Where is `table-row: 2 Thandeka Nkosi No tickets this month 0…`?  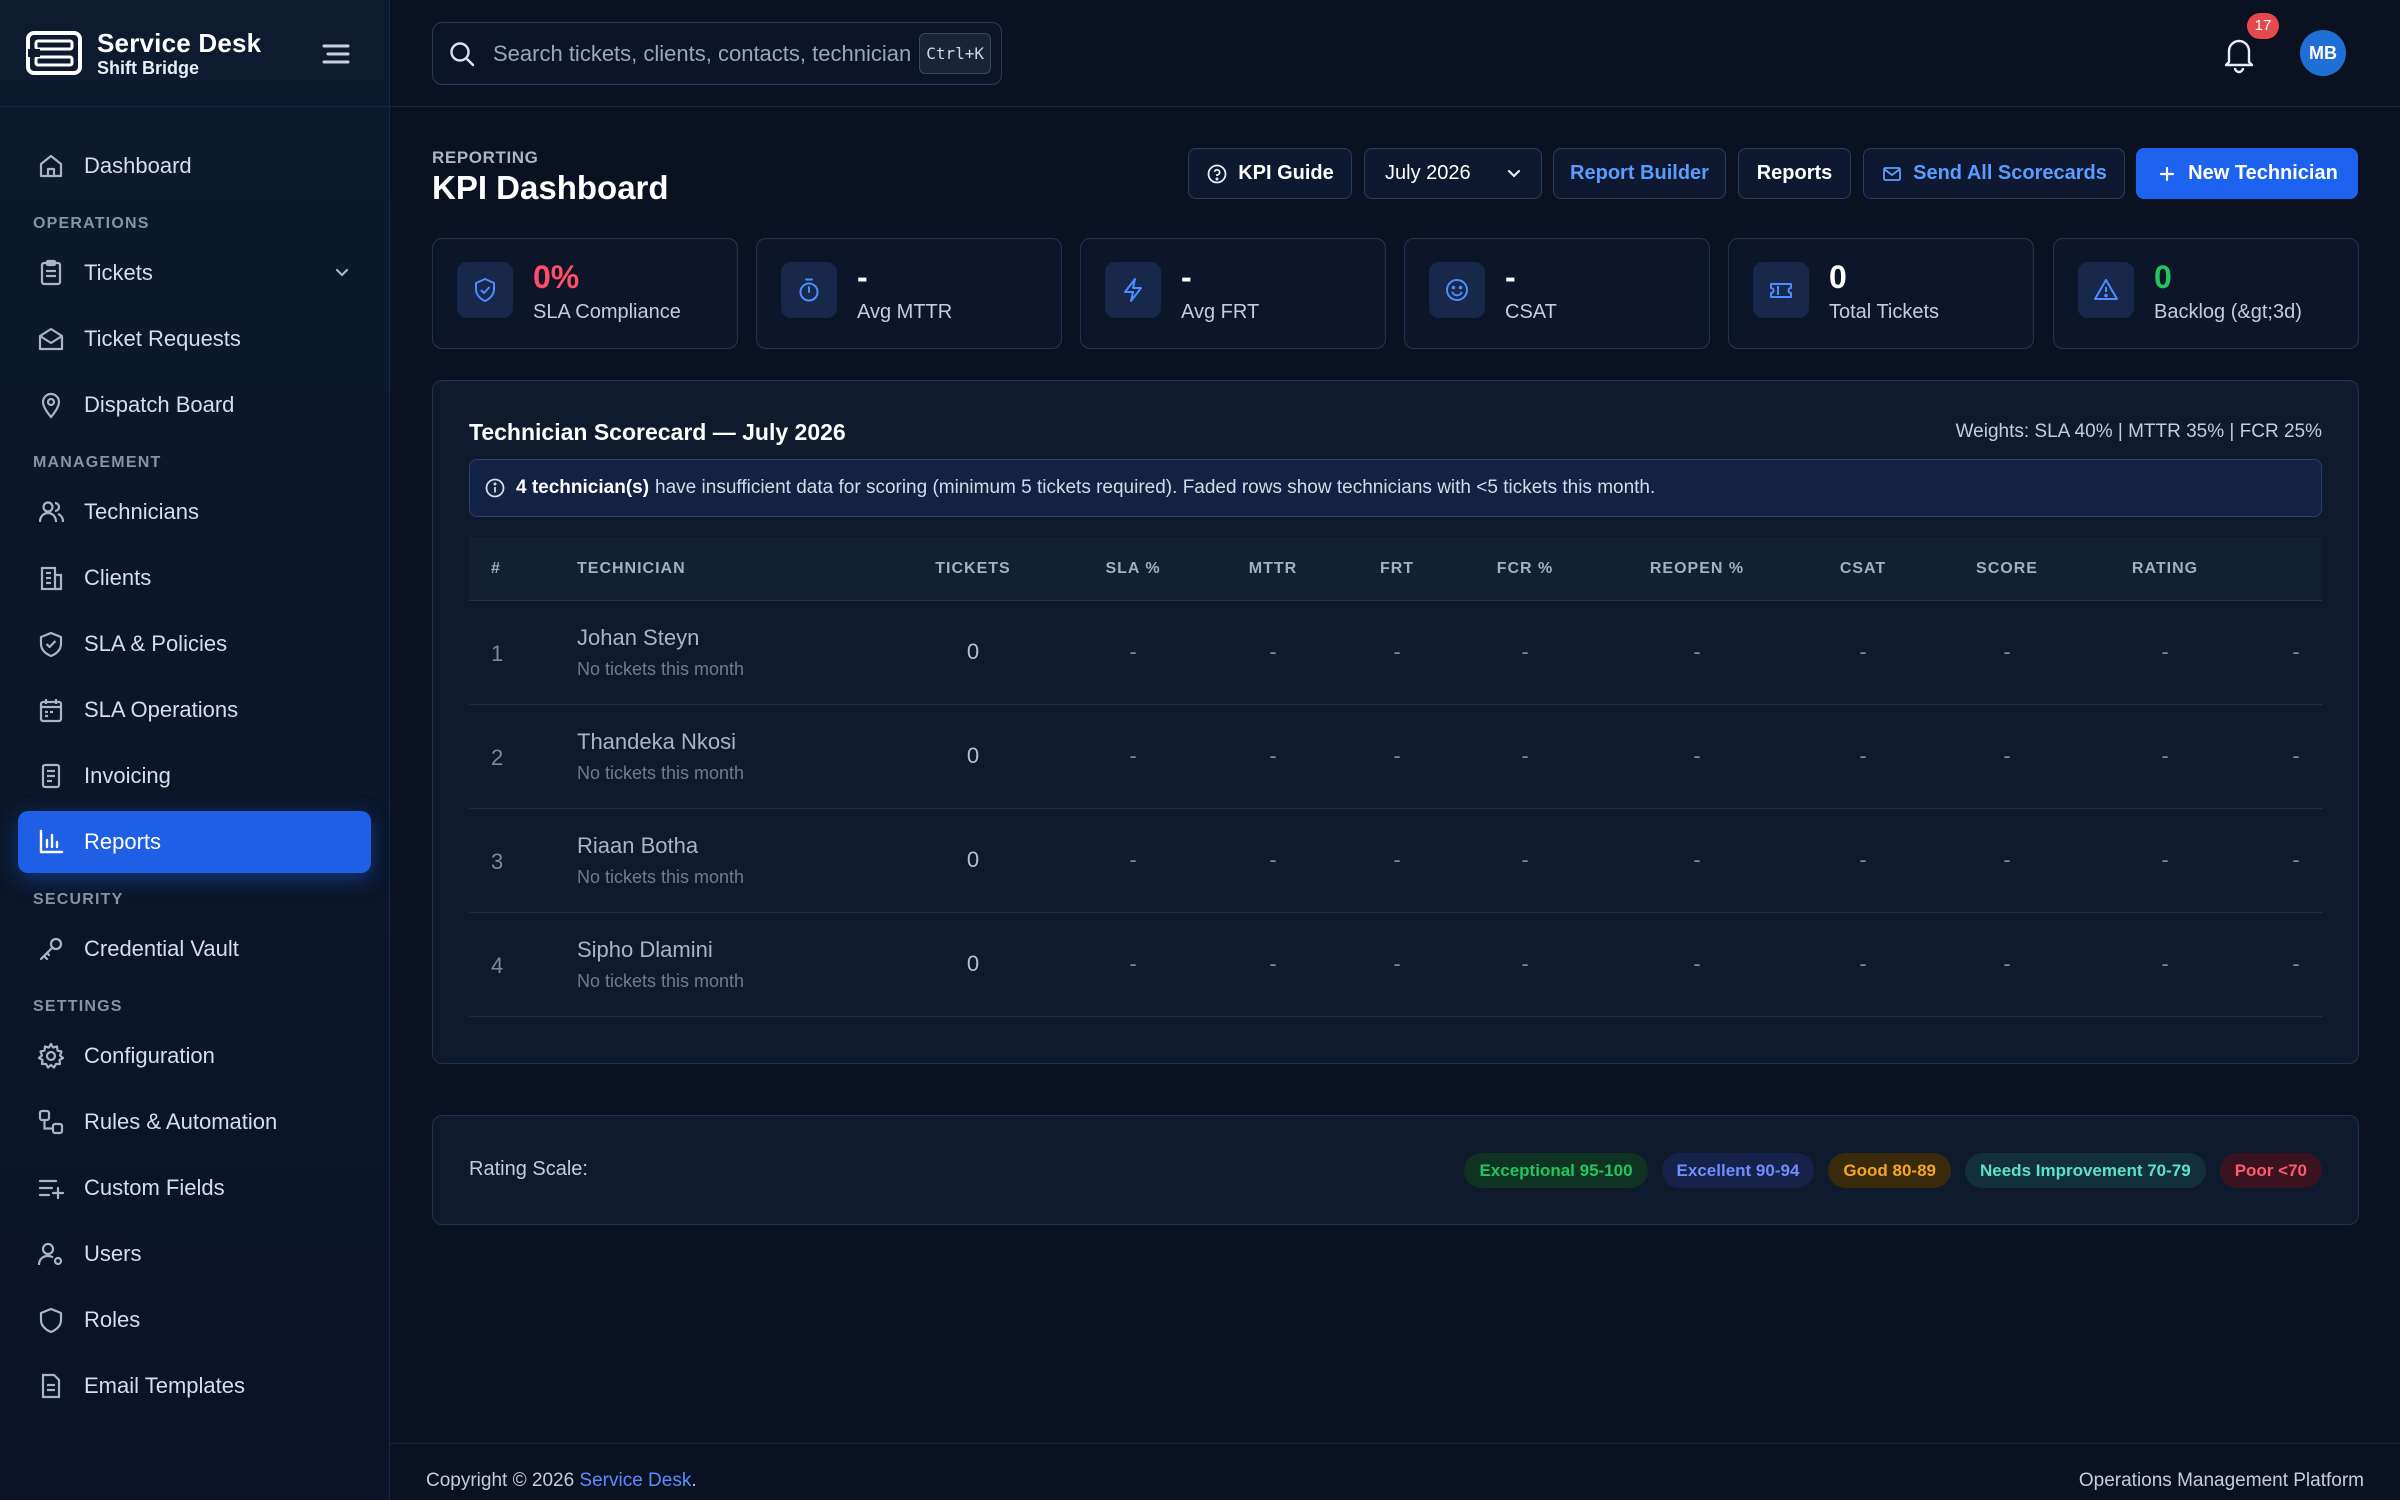 table-row: 2 Thandeka Nkosi No tickets this month 0… is located at coordinates (1395, 757).